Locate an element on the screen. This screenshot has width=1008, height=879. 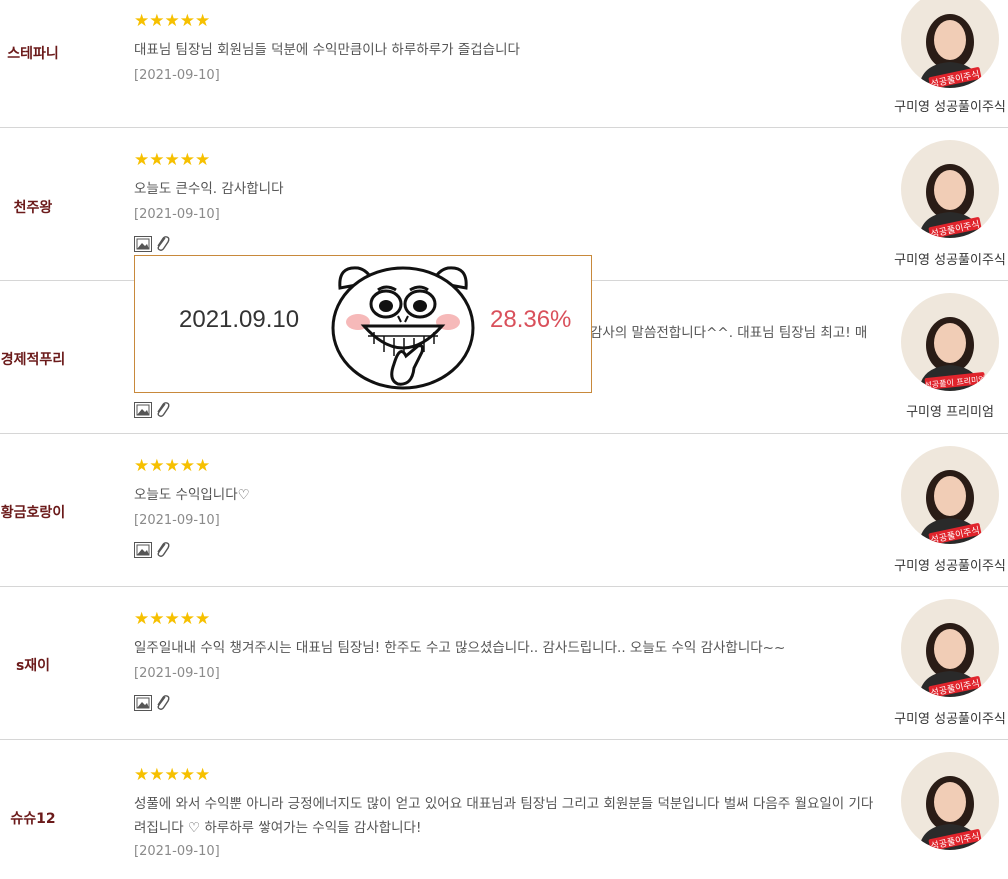
avatar: 성공풀이 프리미엄 is located at coordinates (950, 342).